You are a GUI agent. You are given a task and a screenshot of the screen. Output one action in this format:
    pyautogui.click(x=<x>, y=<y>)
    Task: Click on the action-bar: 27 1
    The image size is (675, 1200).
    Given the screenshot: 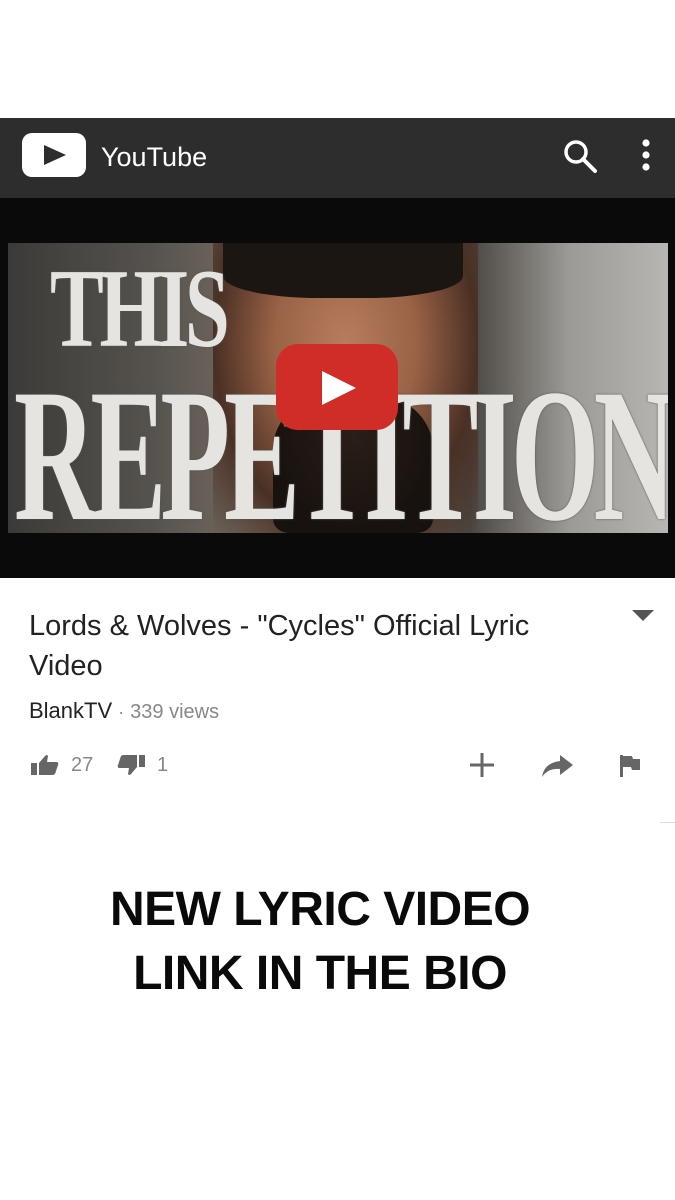 What is the action you would take?
    pyautogui.click(x=337, y=765)
    